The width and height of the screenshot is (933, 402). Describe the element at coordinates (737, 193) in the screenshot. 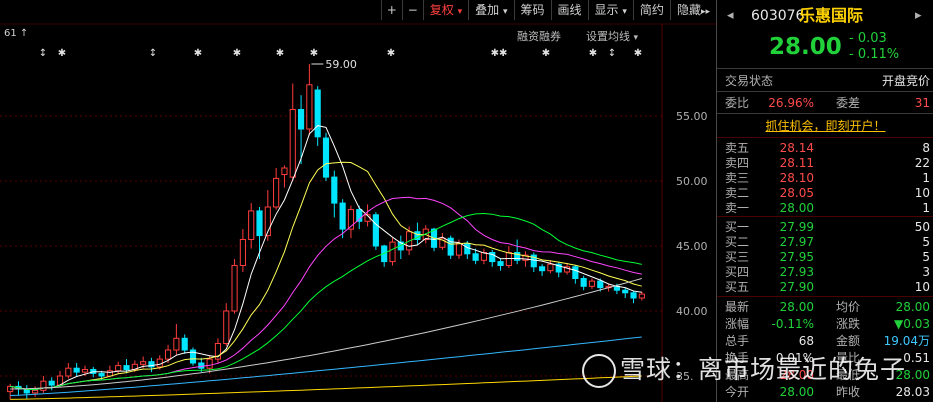

I see `ask-label: 卖二` at that location.